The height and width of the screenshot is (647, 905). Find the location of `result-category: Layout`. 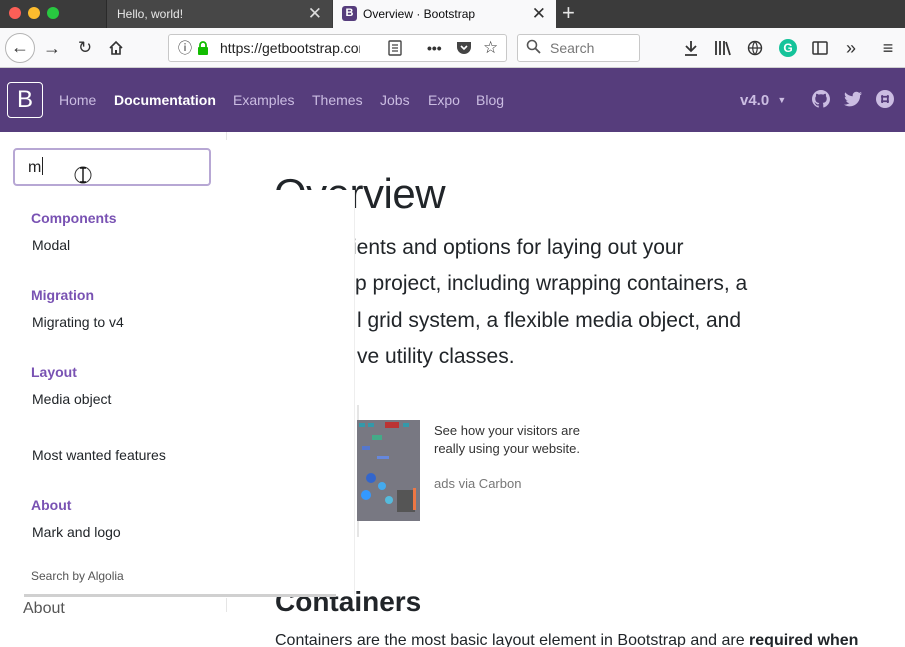

result-category: Layout is located at coordinates (54, 372).